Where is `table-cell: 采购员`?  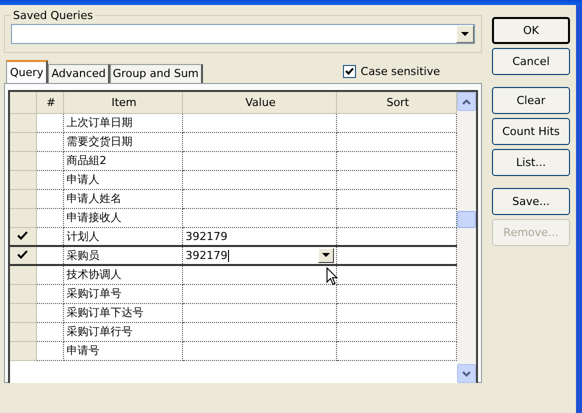
table-cell: 采购员 is located at coordinates (122, 255).